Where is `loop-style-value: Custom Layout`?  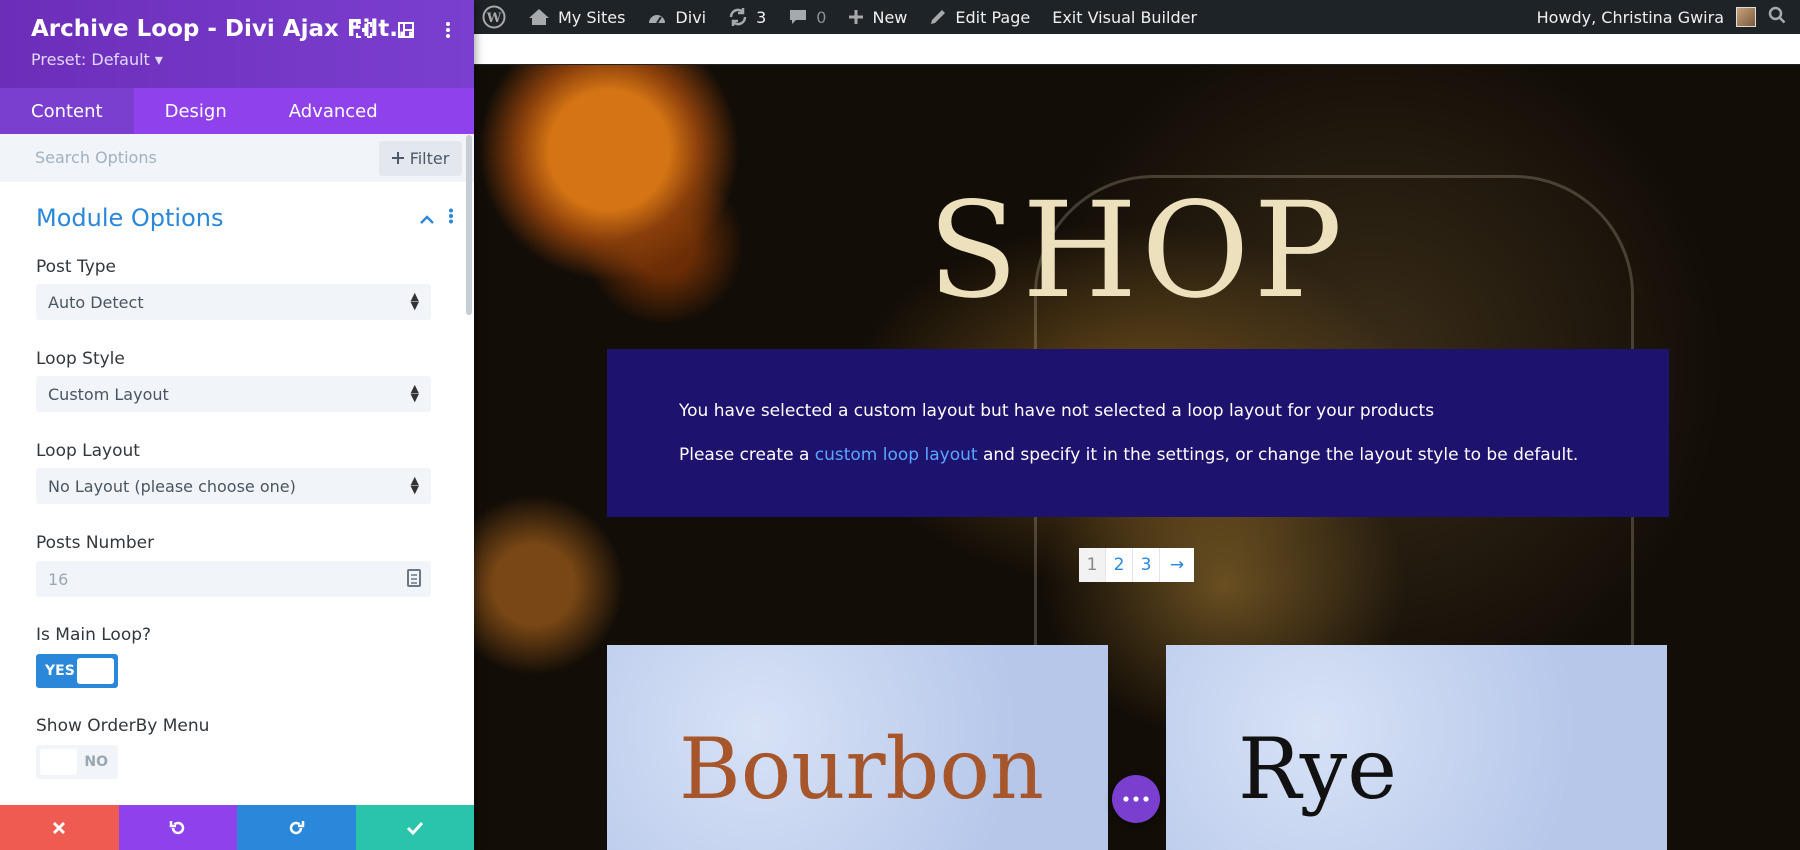 loop-style-value: Custom Layout is located at coordinates (108, 394).